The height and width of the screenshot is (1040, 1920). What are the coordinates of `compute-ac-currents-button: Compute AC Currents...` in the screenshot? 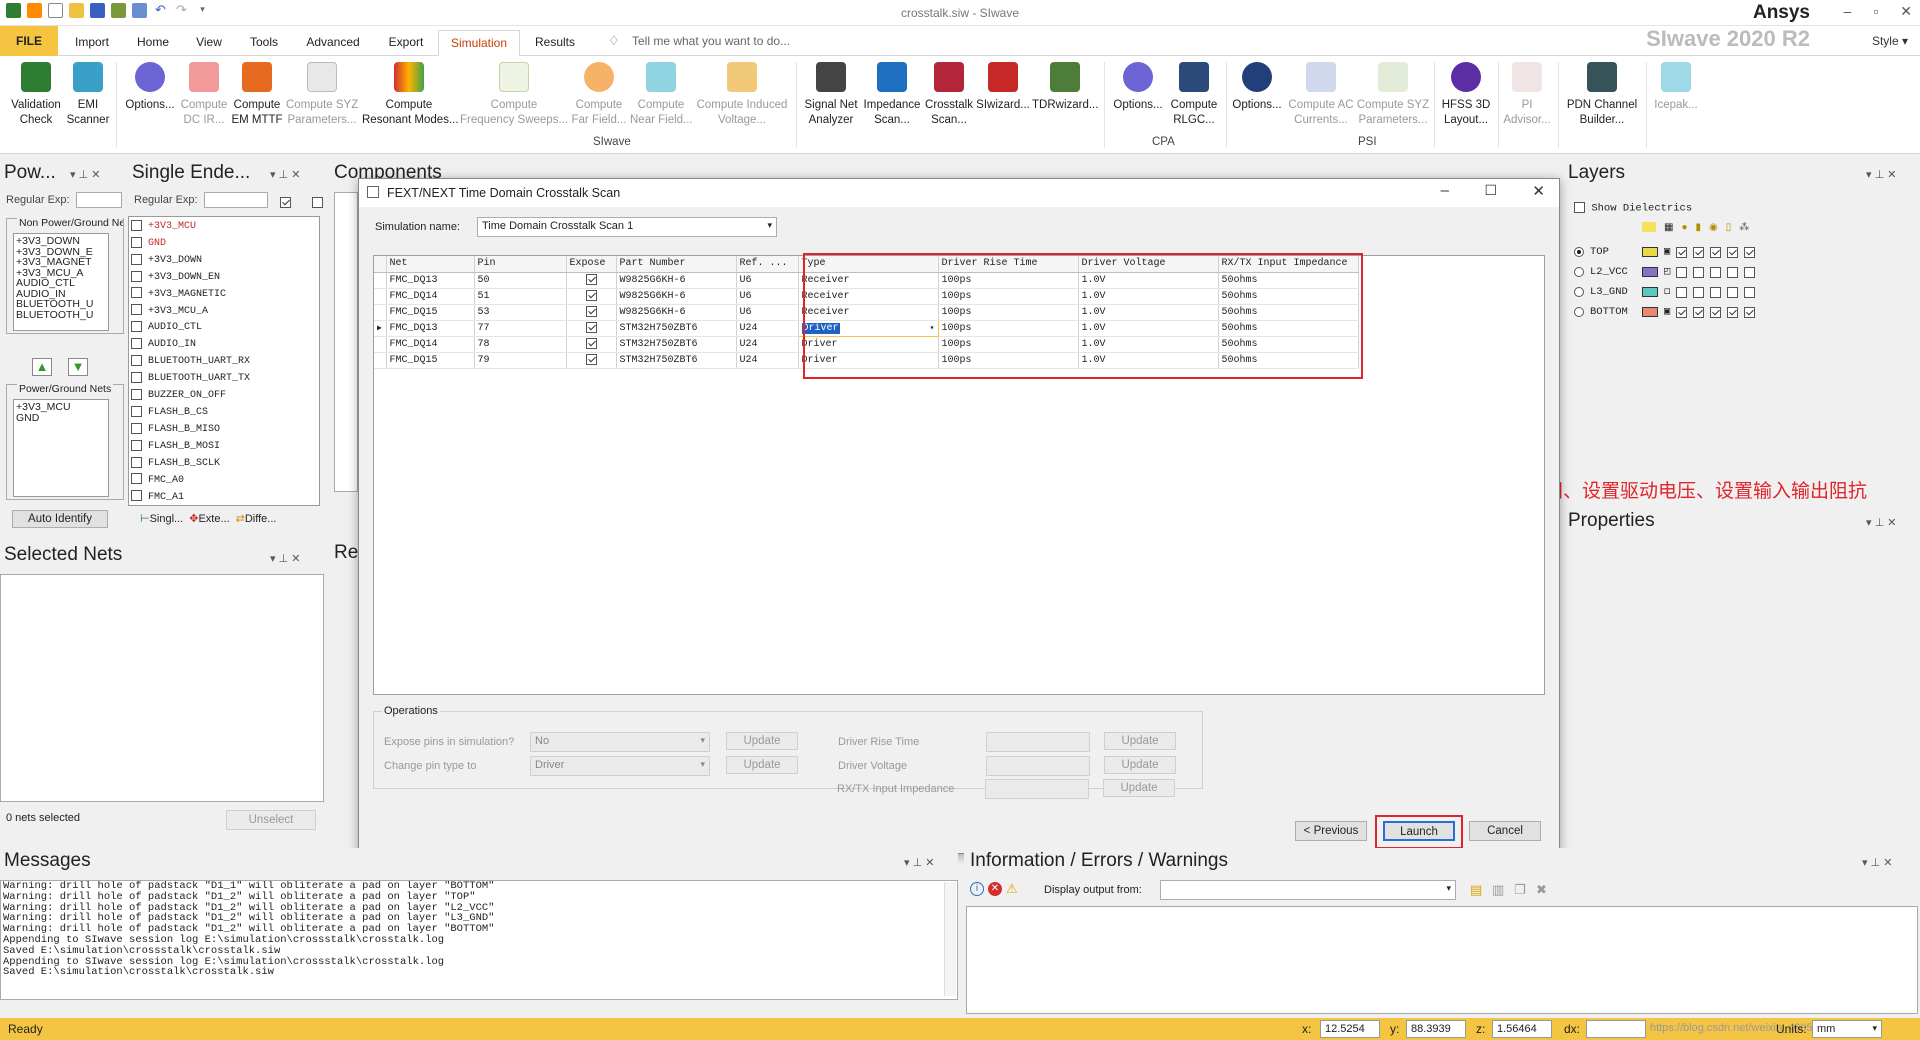 It's located at (1321, 95).